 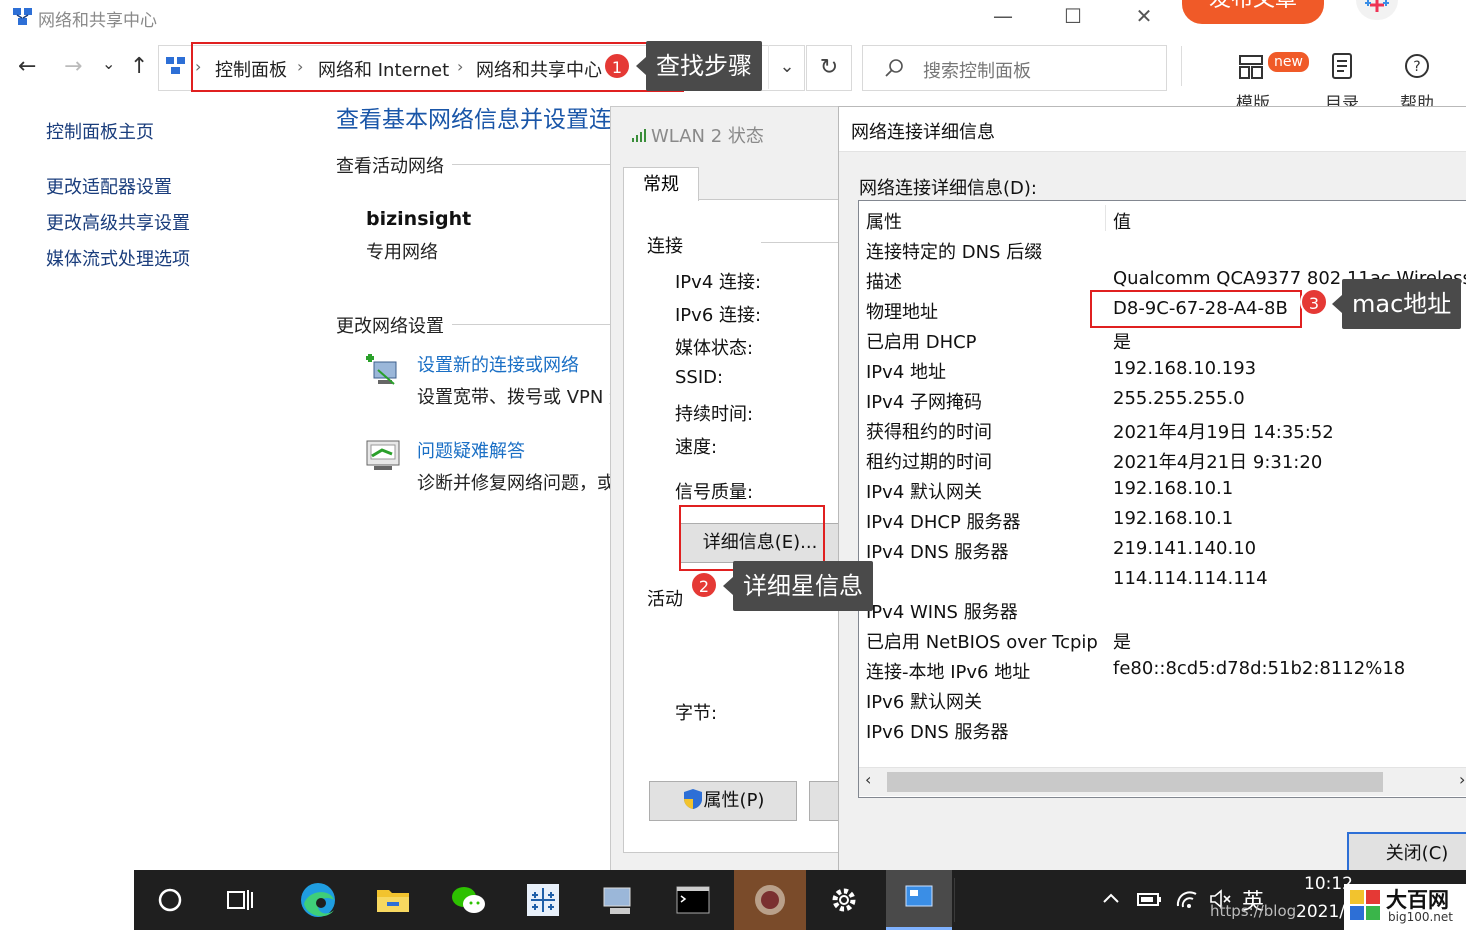 What do you see at coordinates (471, 450) in the screenshot?
I see `troubleshoot-link: 问题疑难解答` at bounding box center [471, 450].